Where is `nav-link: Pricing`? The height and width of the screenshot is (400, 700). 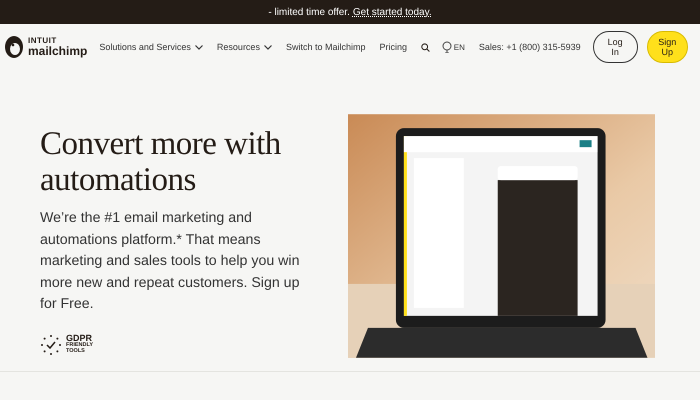
nav-link: Pricing is located at coordinates (393, 47).